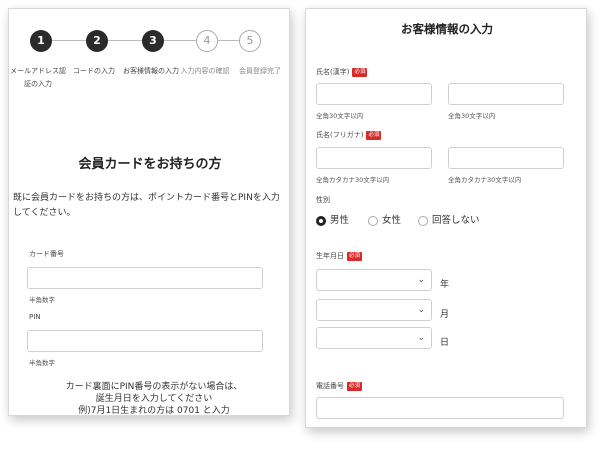 The width and height of the screenshot is (600, 450). What do you see at coordinates (154, 387) in the screenshot?
I see `pin-notice-line1: カード裏面にPIN番号の表示がない場合は、` at bounding box center [154, 387].